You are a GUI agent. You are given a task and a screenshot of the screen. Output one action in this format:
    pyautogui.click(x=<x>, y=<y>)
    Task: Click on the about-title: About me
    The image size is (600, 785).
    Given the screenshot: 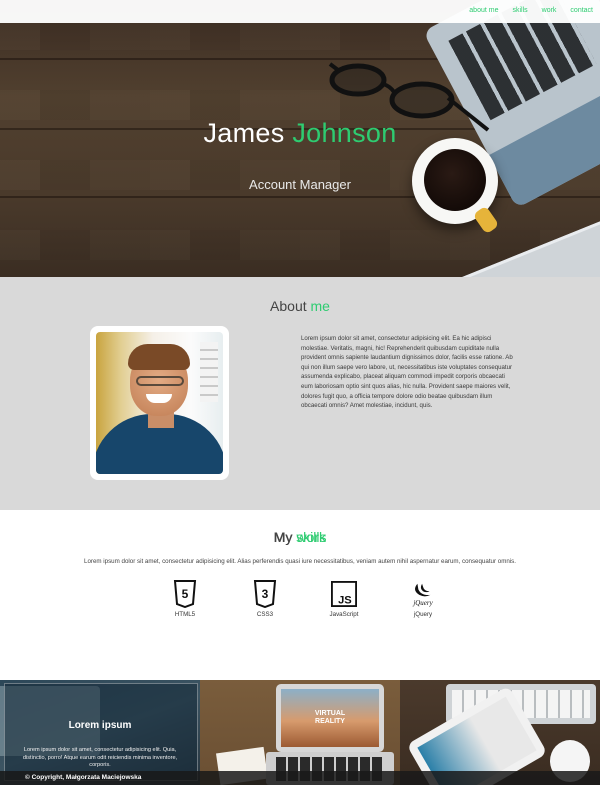 What is the action you would take?
    pyautogui.click(x=300, y=306)
    